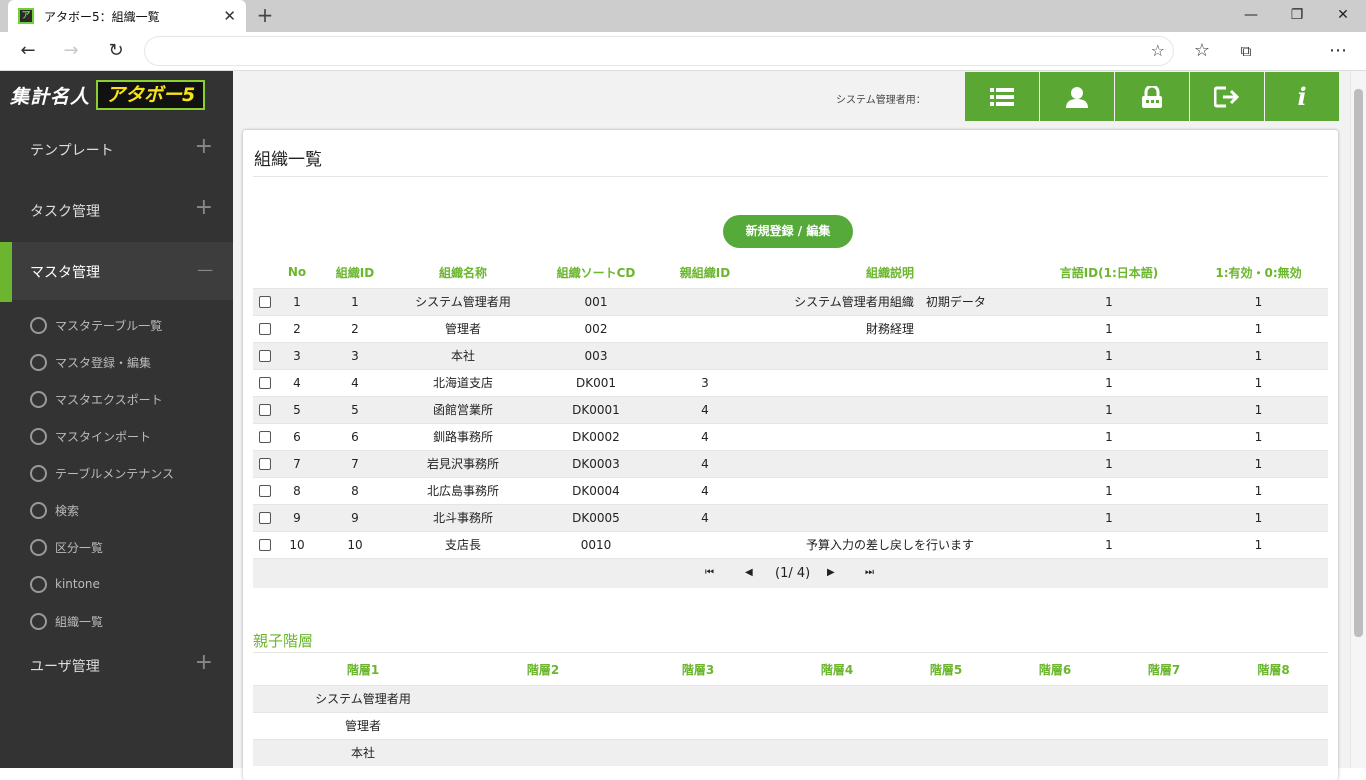 Image resolution: width=1366 pixels, height=780 pixels. Describe the element at coordinates (790, 517) in the screenshot. I see `table-row: 9 9 北斗事務所 DK0005 4 1 1` at that location.